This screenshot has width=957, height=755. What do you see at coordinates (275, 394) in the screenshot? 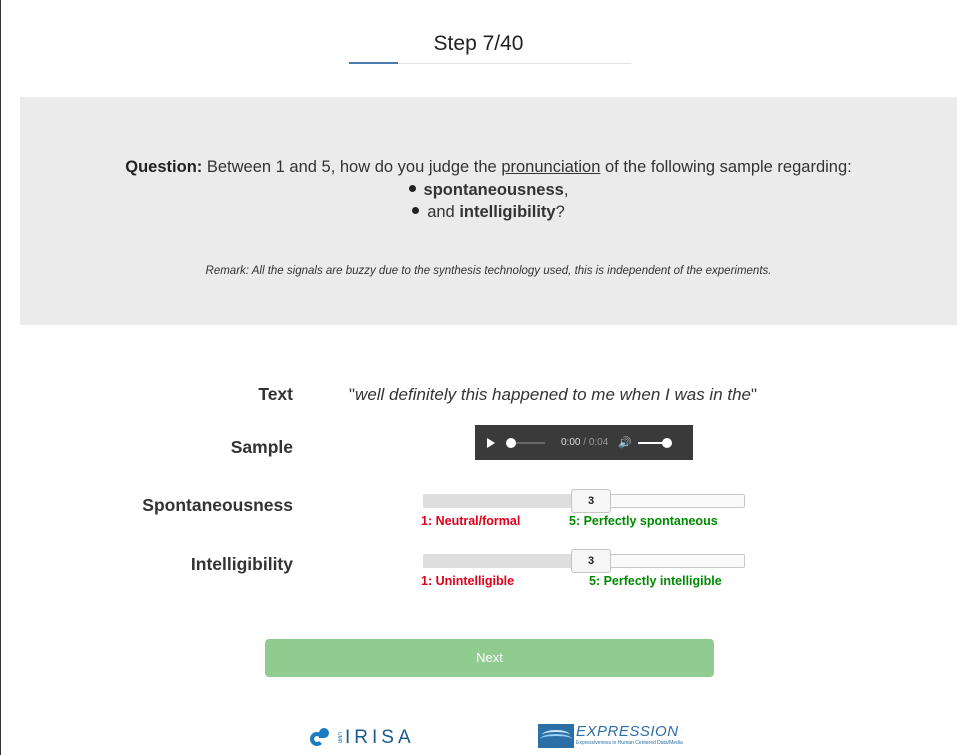
I see `text-label: Text` at bounding box center [275, 394].